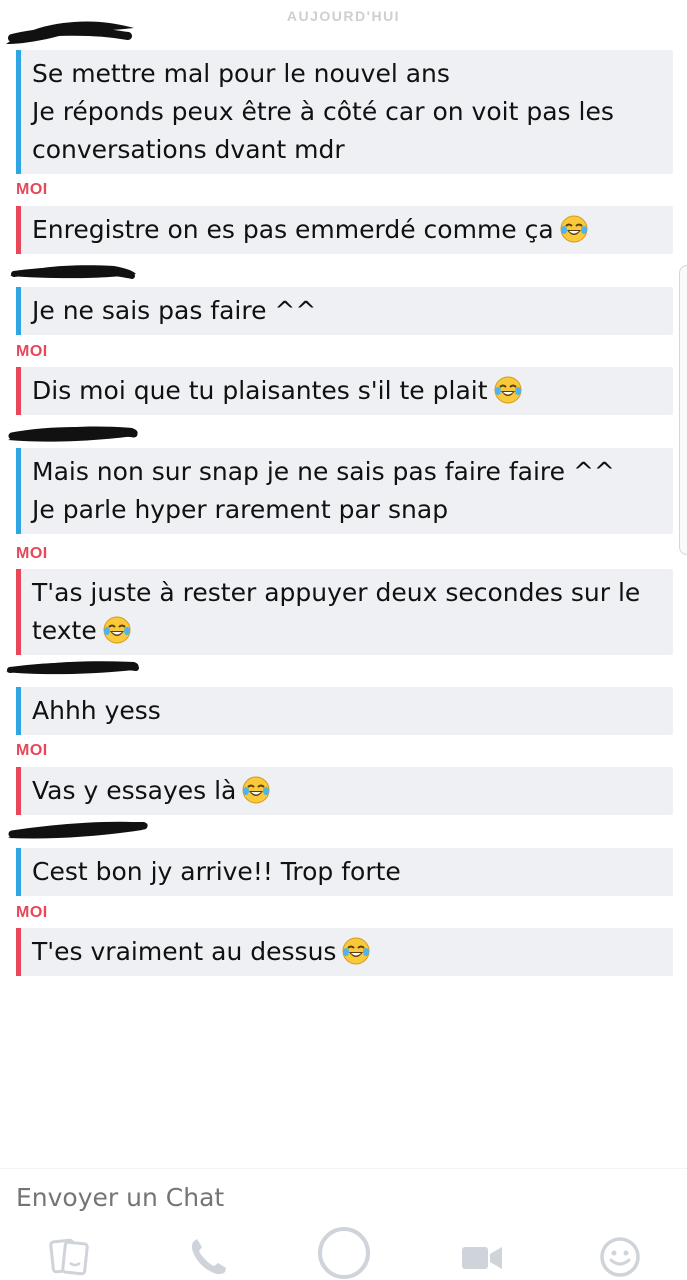 The height and width of the screenshot is (1280, 687). Describe the element at coordinates (620, 1257) in the screenshot. I see `emoji-icon` at that location.